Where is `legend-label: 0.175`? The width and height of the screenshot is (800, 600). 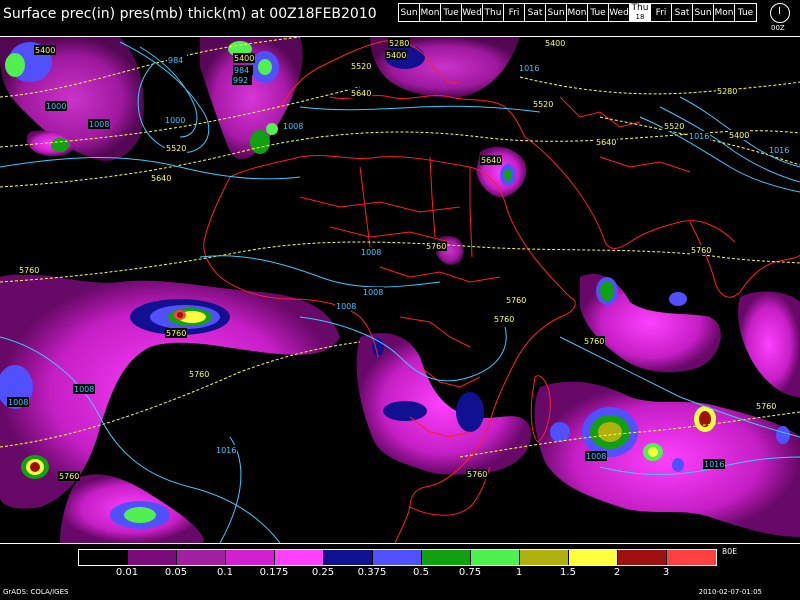 legend-label: 0.175 is located at coordinates (274, 572).